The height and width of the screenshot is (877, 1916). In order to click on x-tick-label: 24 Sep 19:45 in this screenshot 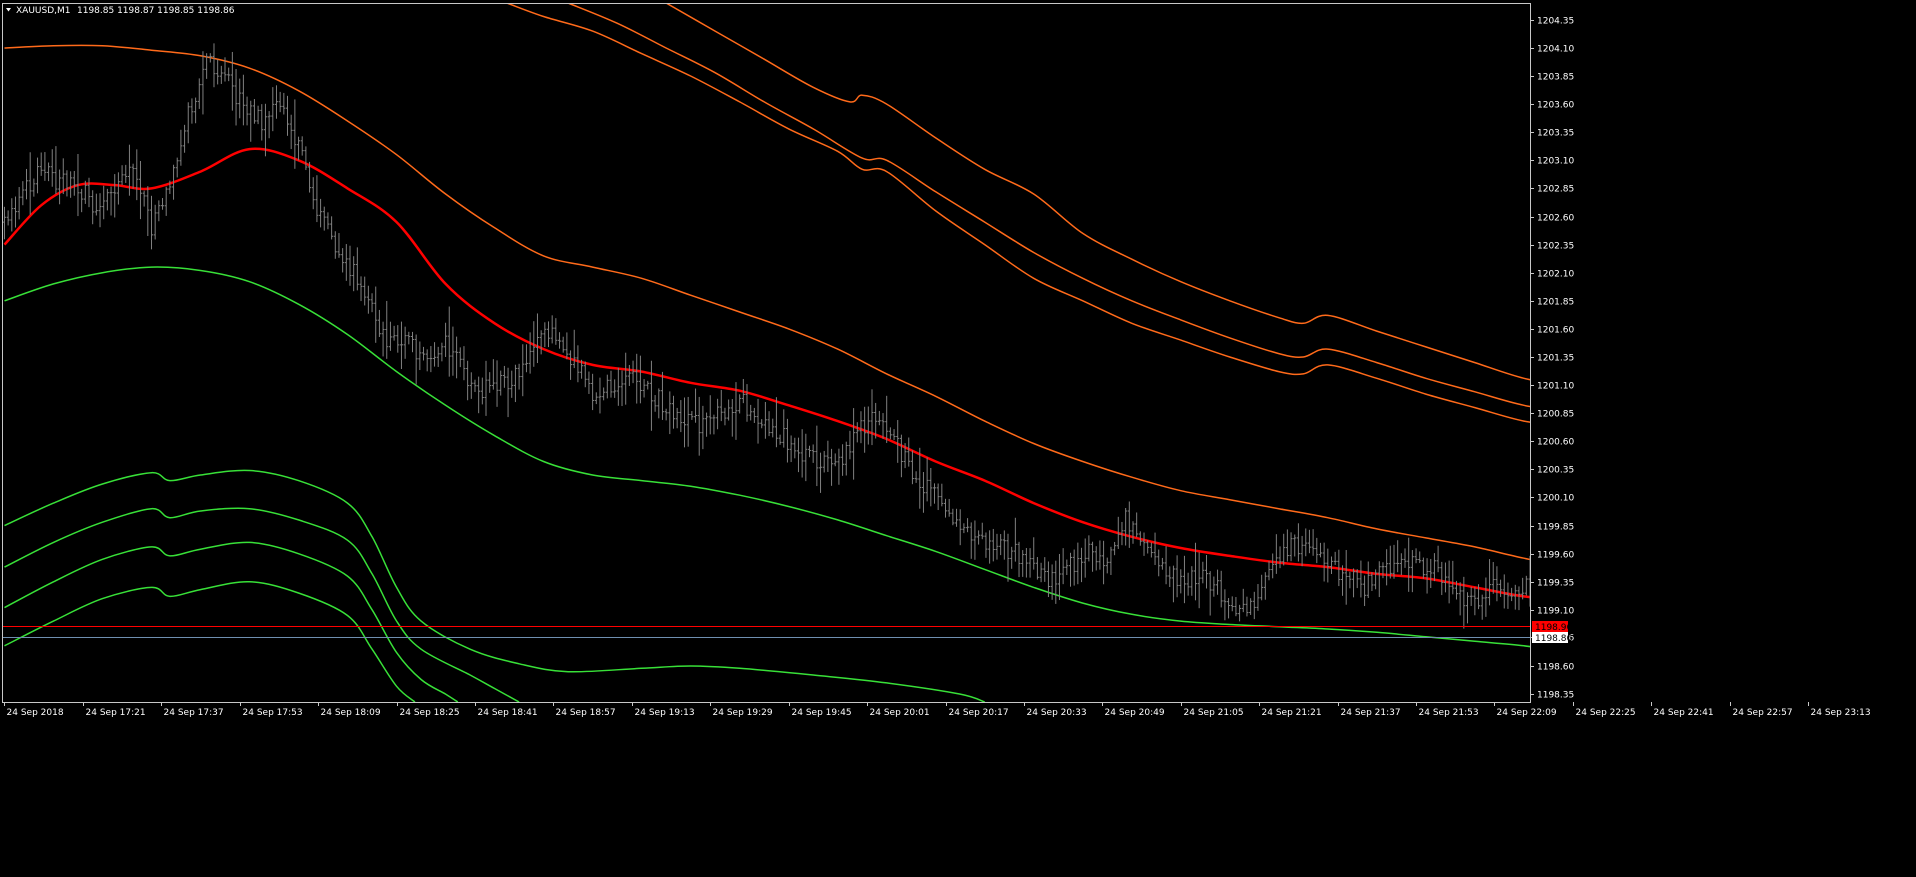, I will do `click(822, 713)`.